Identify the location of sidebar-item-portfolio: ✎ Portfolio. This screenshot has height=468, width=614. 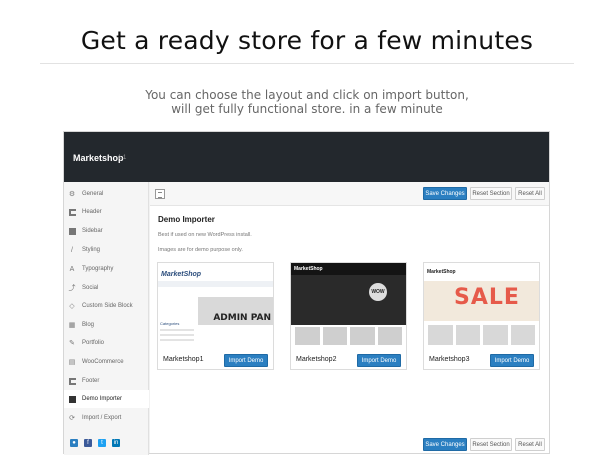
(106, 343).